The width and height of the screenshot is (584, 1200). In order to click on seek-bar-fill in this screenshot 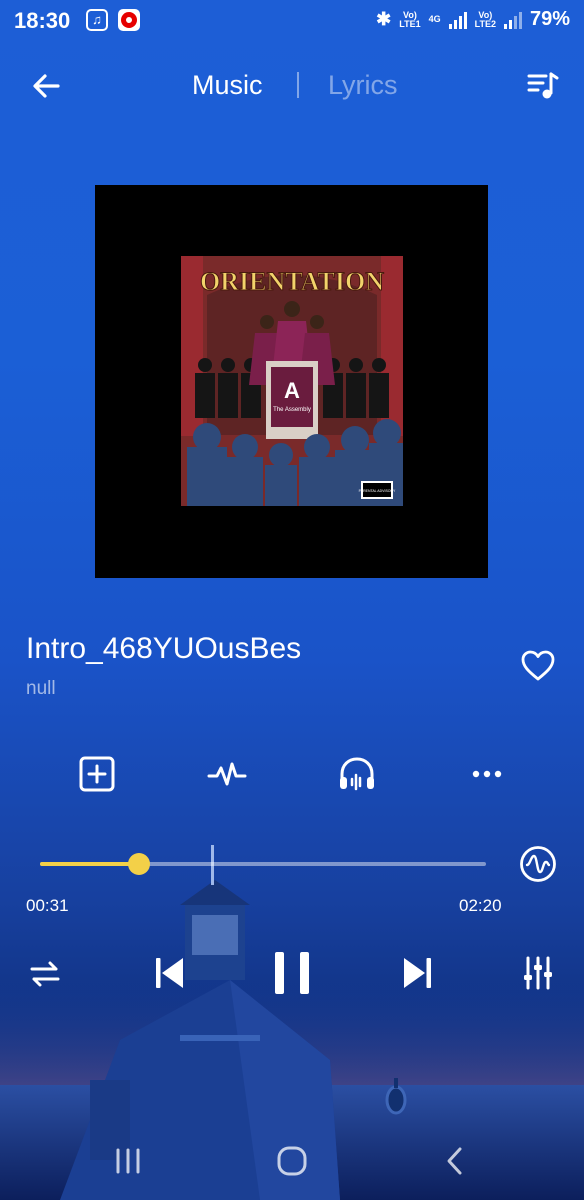, I will do `click(89, 864)`.